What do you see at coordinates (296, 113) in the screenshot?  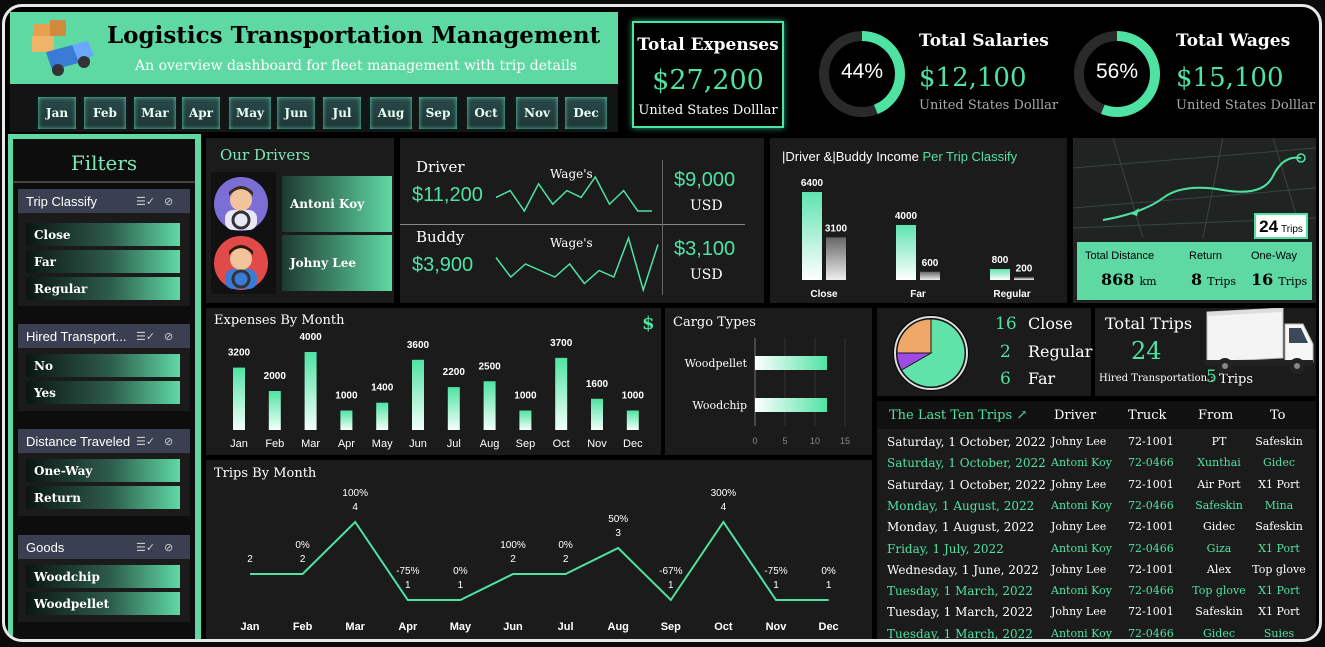 I see `month-button-jun: Jun` at bounding box center [296, 113].